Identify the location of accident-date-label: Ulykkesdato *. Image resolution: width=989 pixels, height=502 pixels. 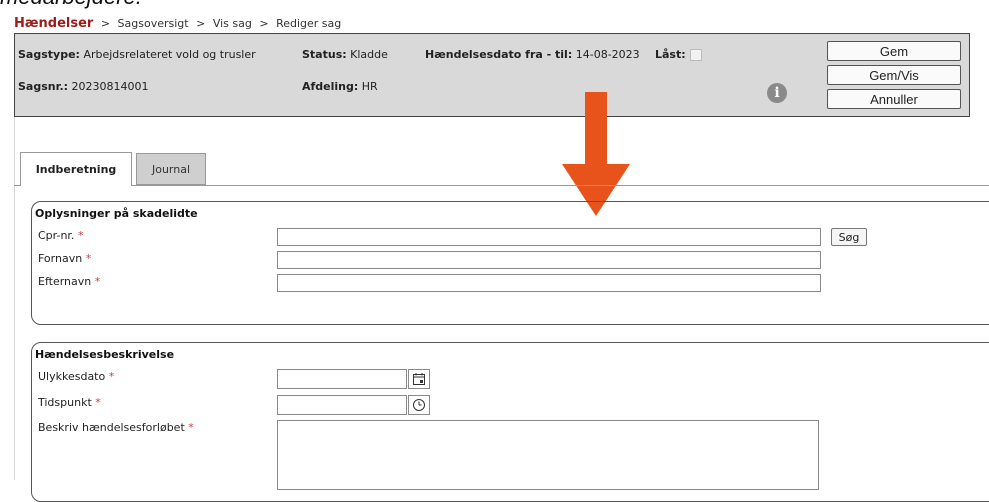
(76, 376).